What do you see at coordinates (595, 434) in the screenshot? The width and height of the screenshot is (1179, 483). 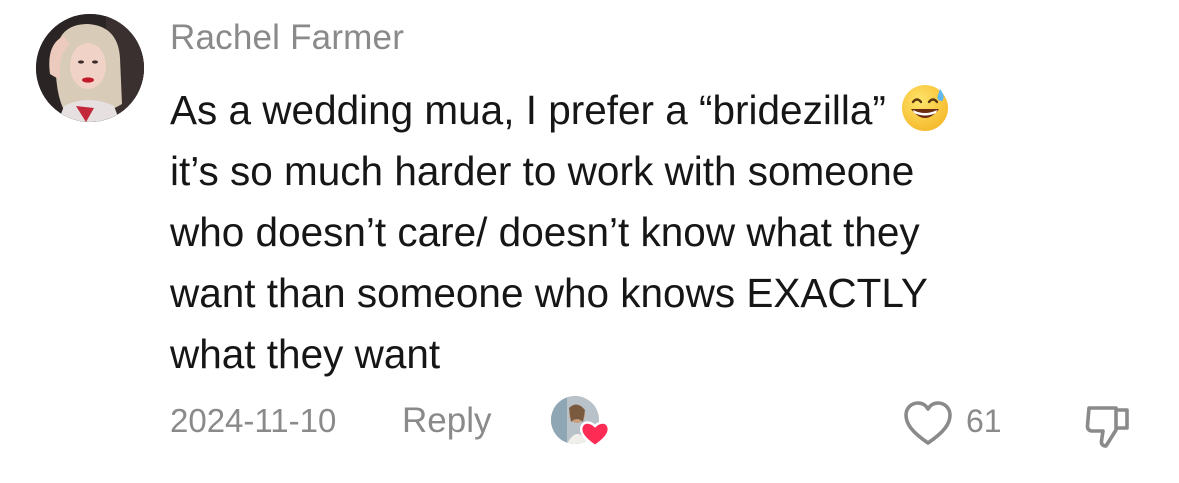 I see `creator-heart-icon` at bounding box center [595, 434].